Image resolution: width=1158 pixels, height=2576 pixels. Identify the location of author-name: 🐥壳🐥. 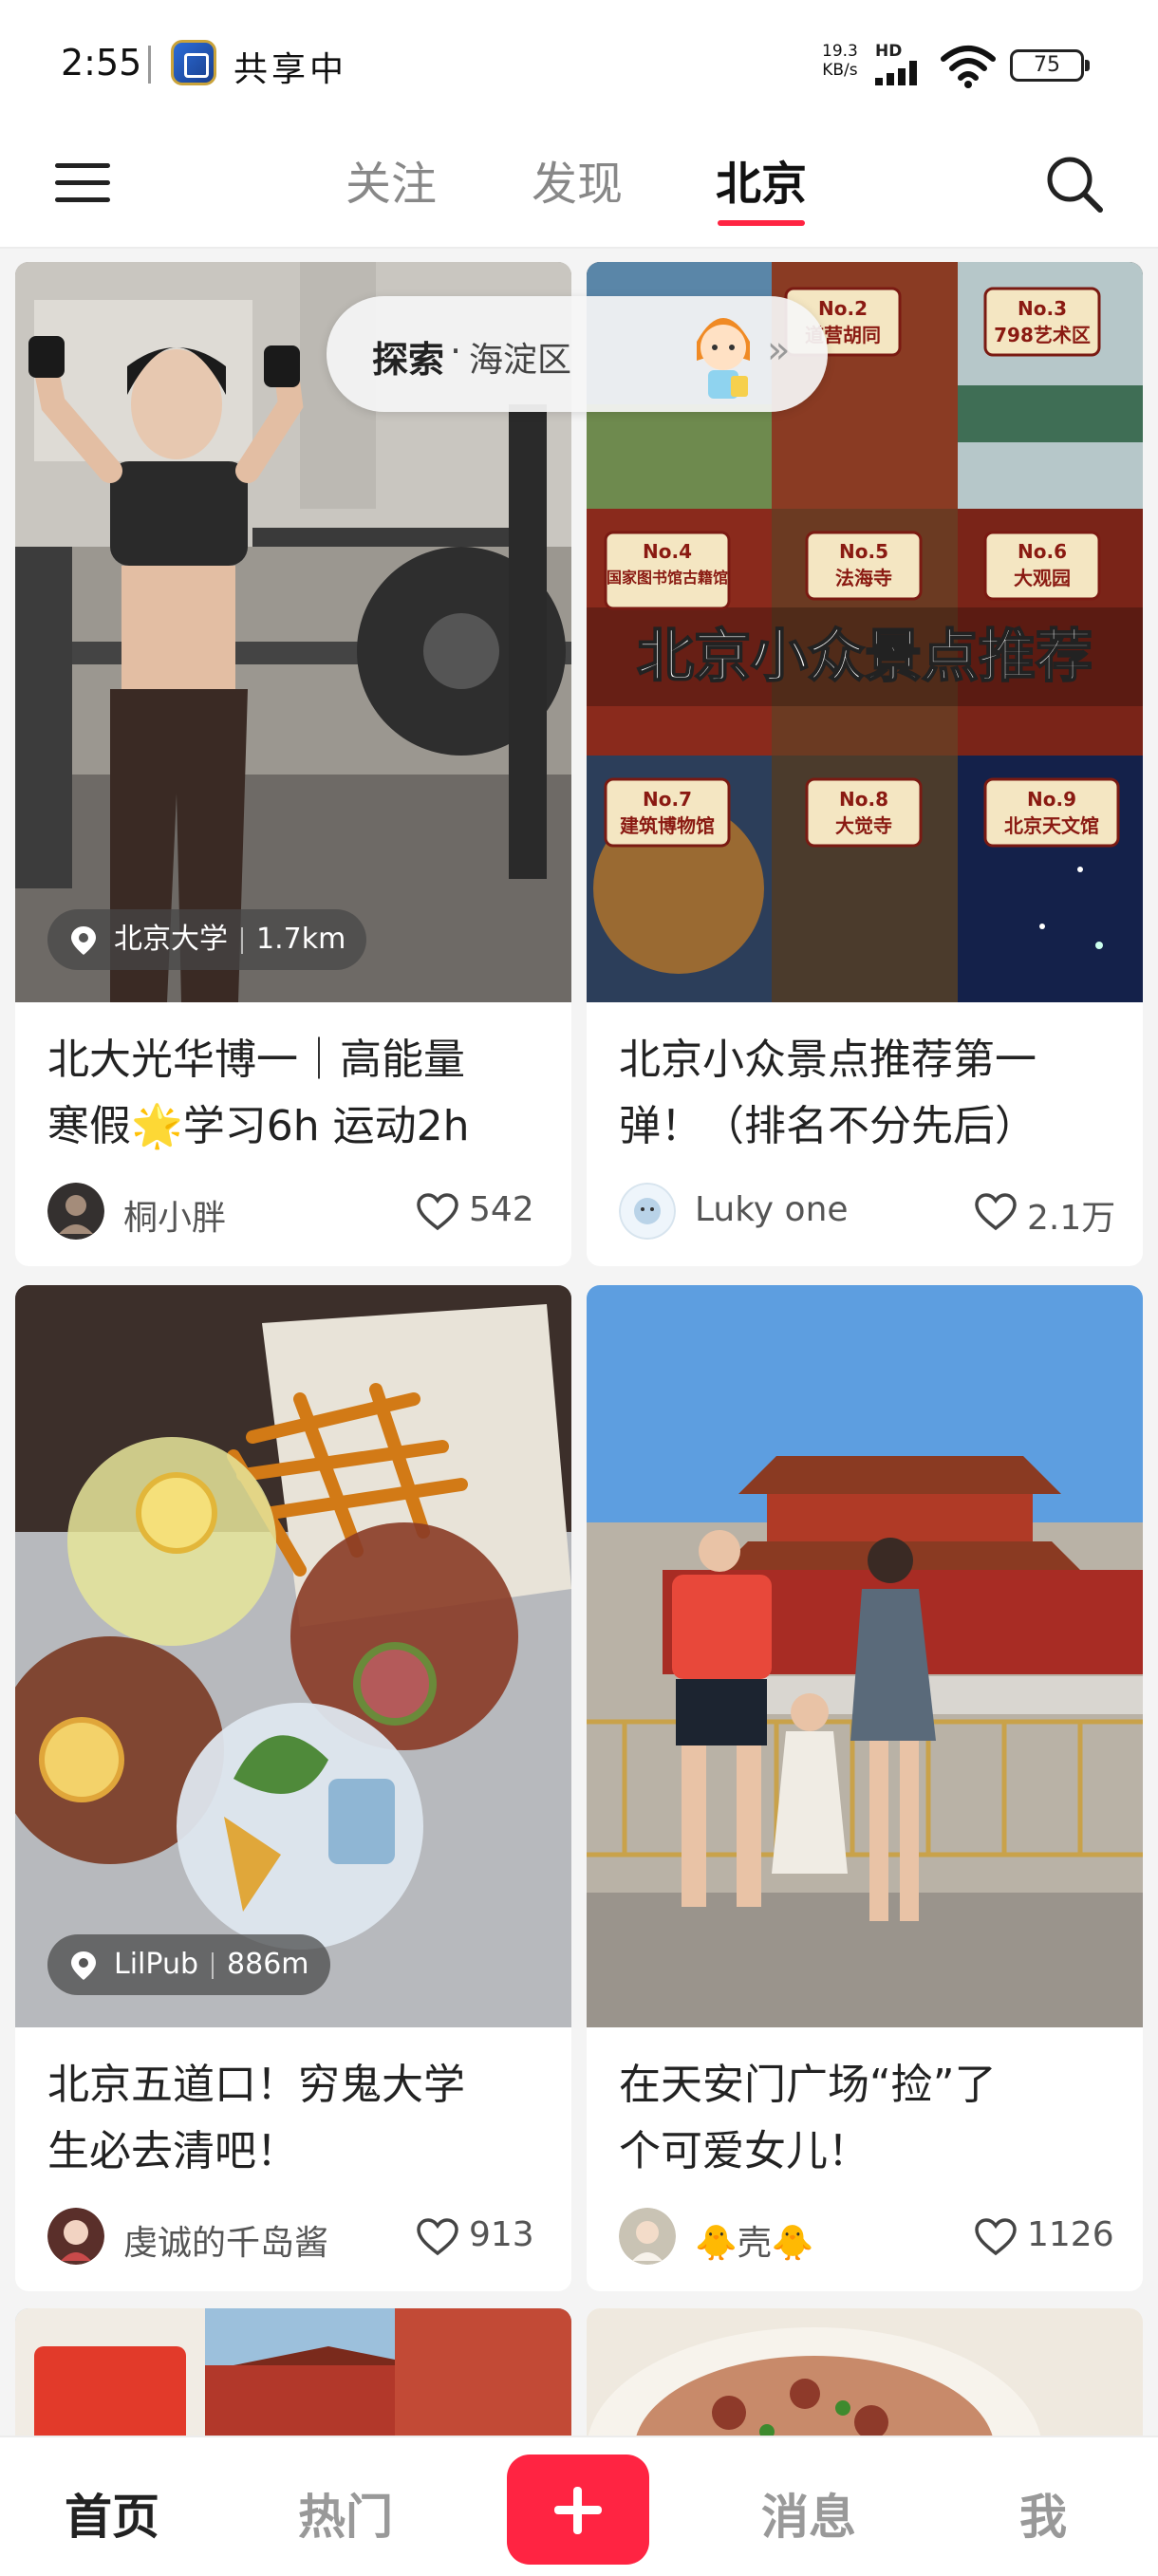
(754, 2240).